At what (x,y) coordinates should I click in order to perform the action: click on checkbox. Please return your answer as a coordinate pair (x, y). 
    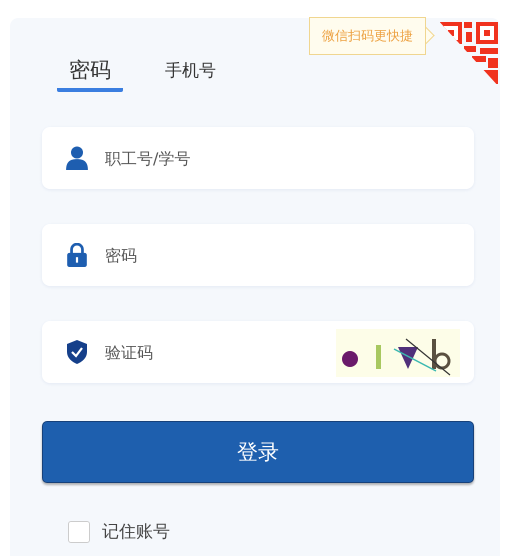
    Looking at the image, I should click on (79, 531).